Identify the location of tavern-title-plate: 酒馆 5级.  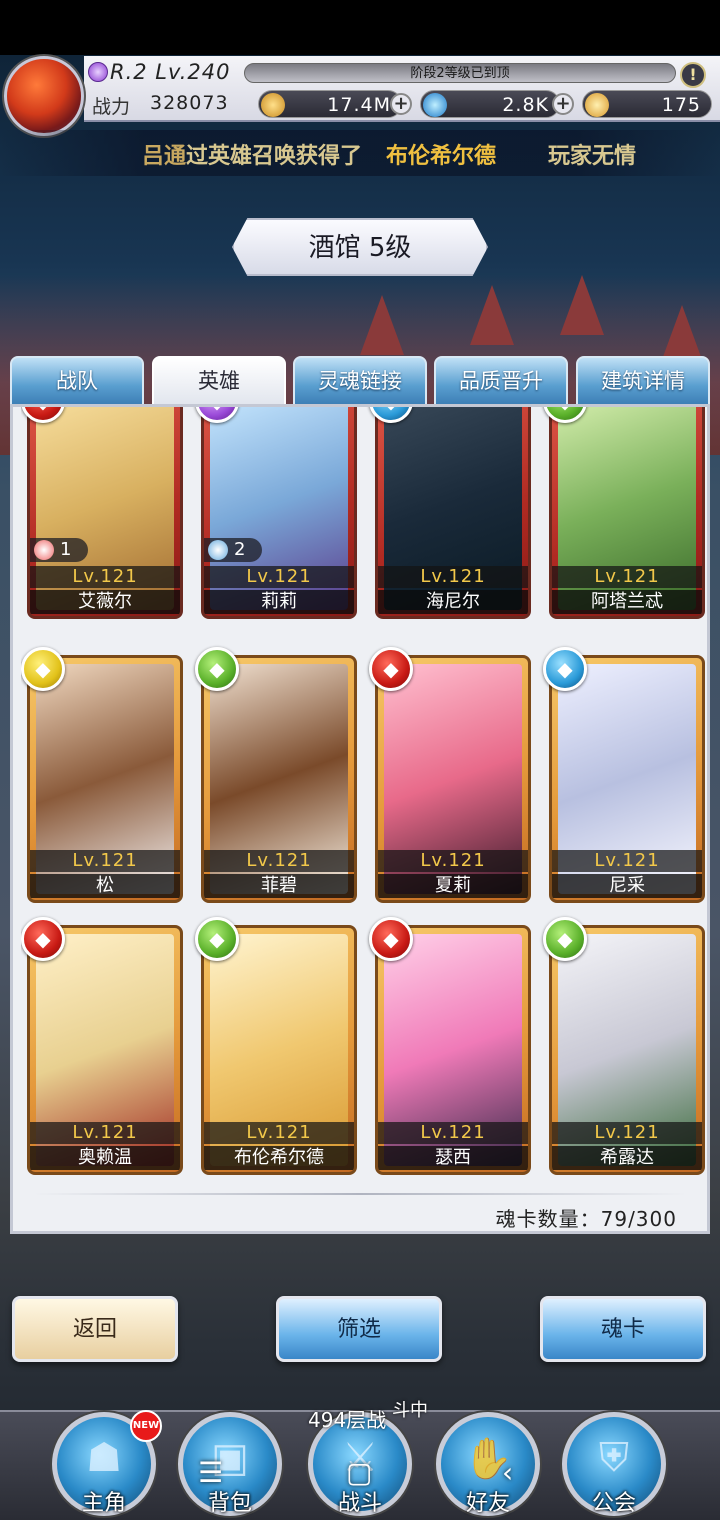
(360, 247).